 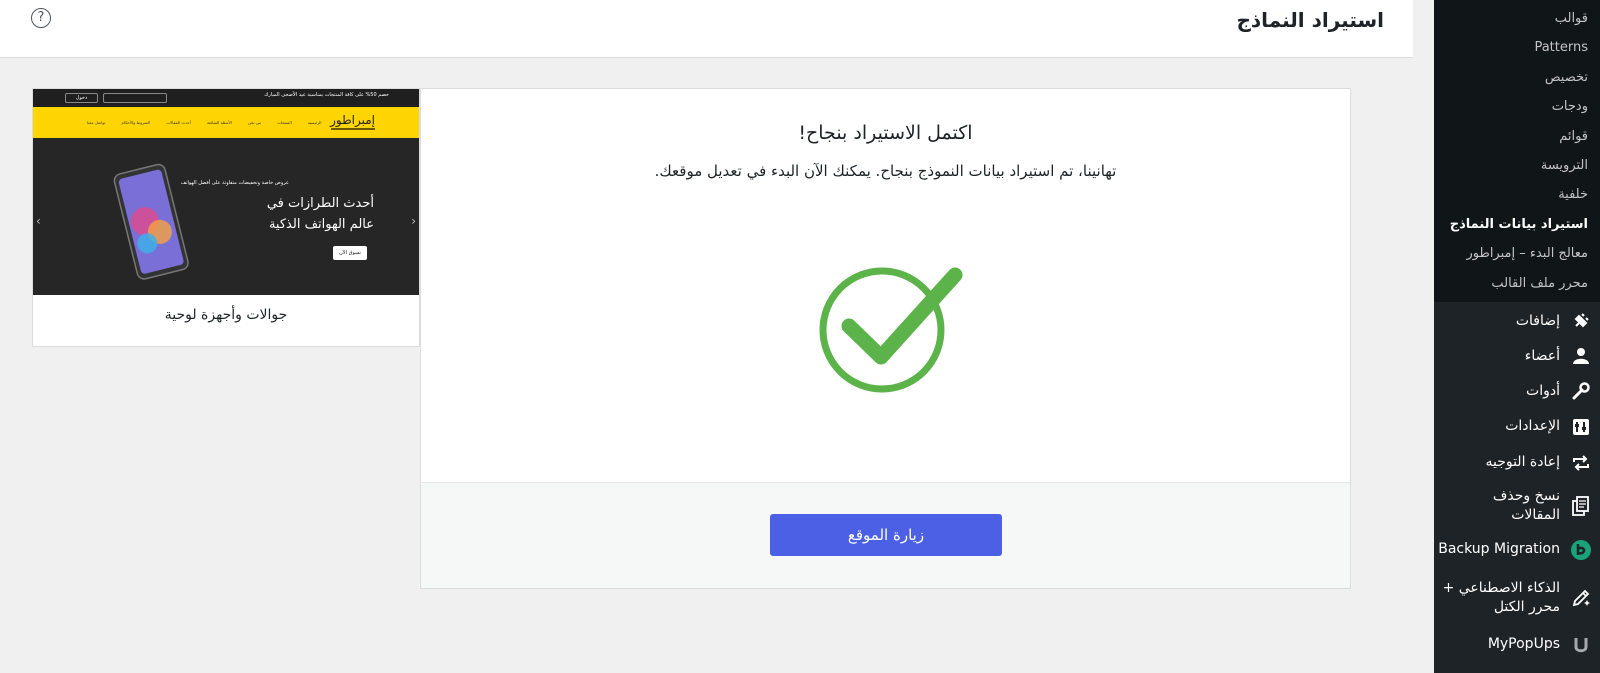 I want to click on sidebar-item-redirection: إعادة التوجيه, so click(x=1517, y=463).